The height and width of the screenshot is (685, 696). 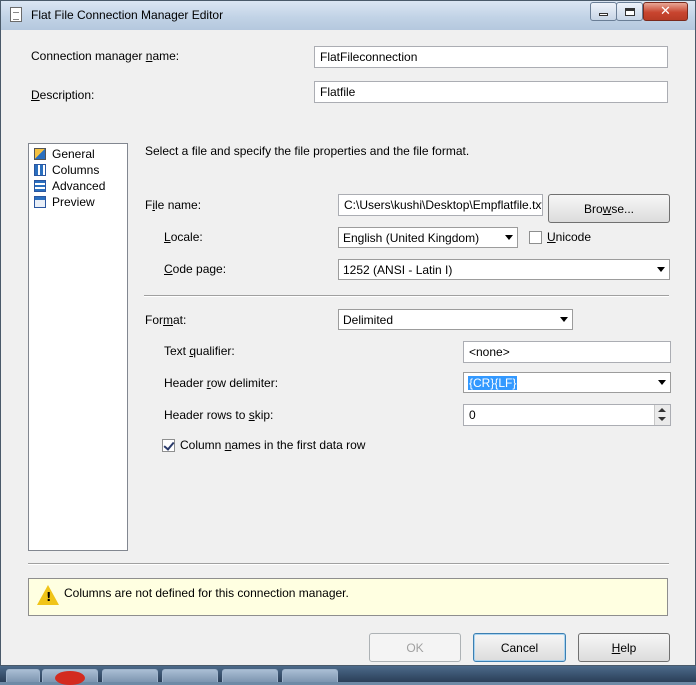 What do you see at coordinates (348, 15) in the screenshot?
I see `title-bar: Flat File Connection Manager Editor ✕` at bounding box center [348, 15].